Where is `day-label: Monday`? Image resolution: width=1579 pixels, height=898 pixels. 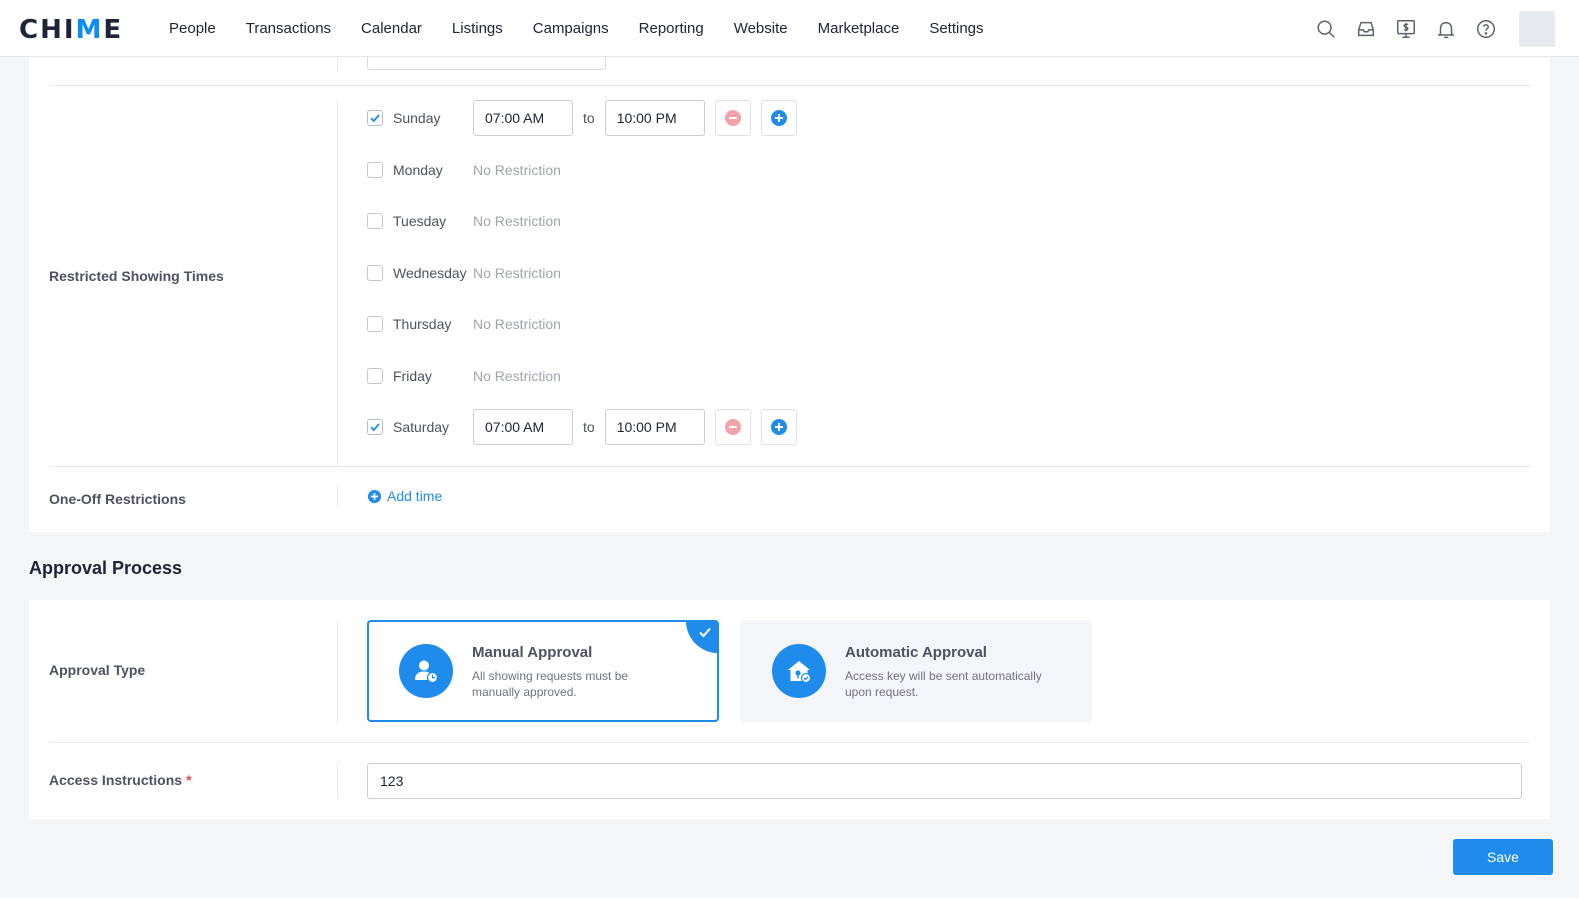
day-label: Monday is located at coordinates (418, 170).